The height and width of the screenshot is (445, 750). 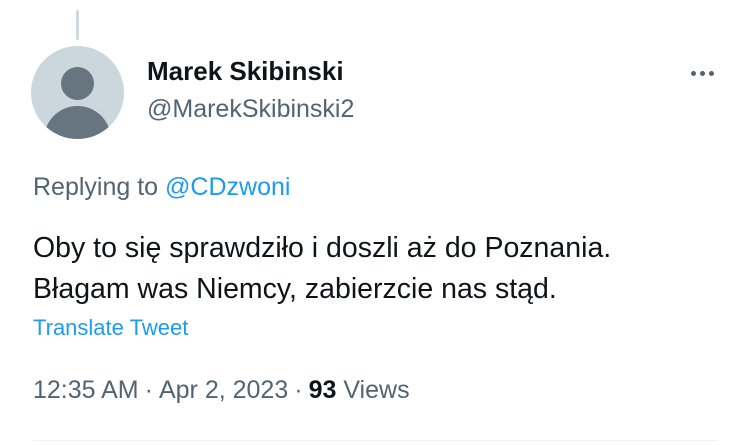 I want to click on tweet-date-link: Apr 2, 2023, so click(x=223, y=390).